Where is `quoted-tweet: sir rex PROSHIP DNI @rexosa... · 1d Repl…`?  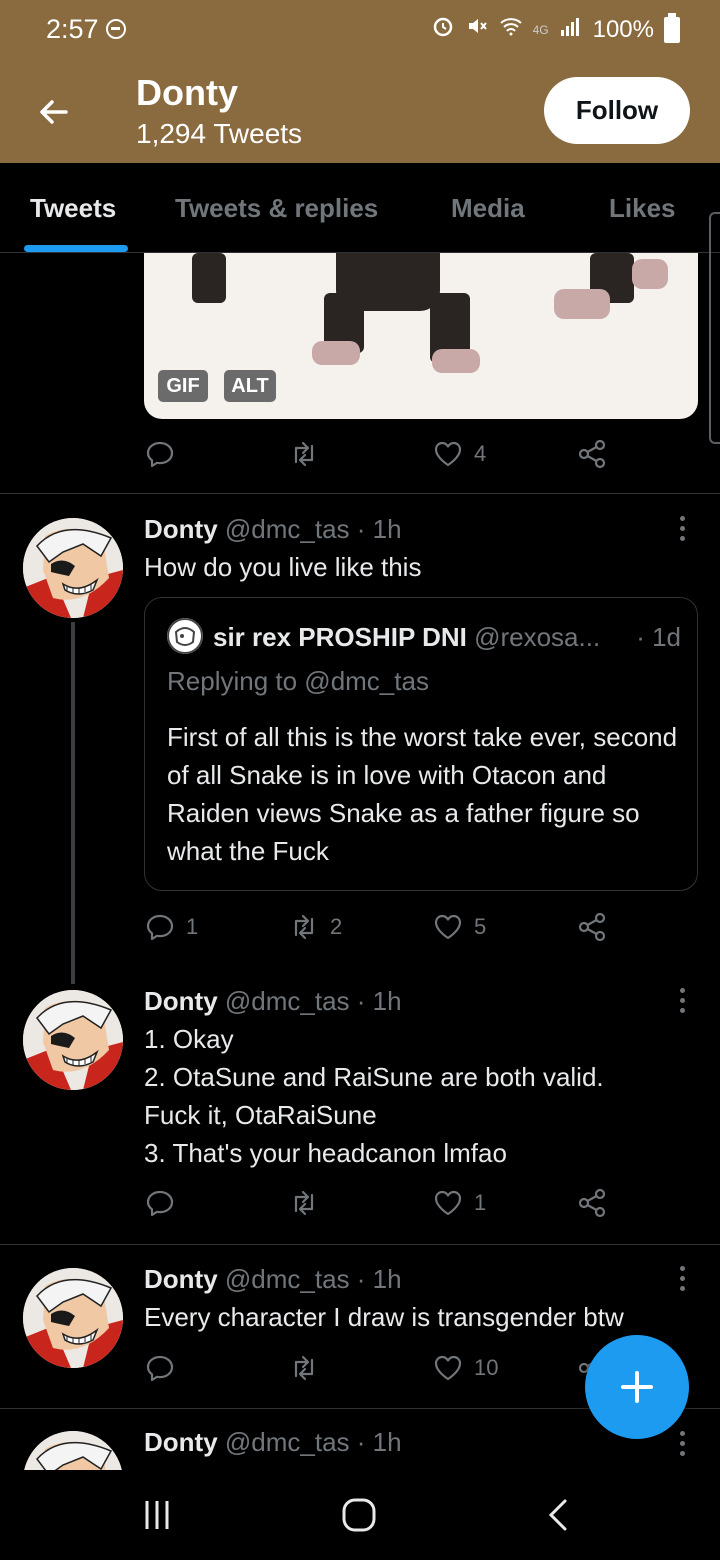
quoted-tweet: sir rex PROSHIP DNI @rexosa... · 1d Repl… is located at coordinates (421, 744).